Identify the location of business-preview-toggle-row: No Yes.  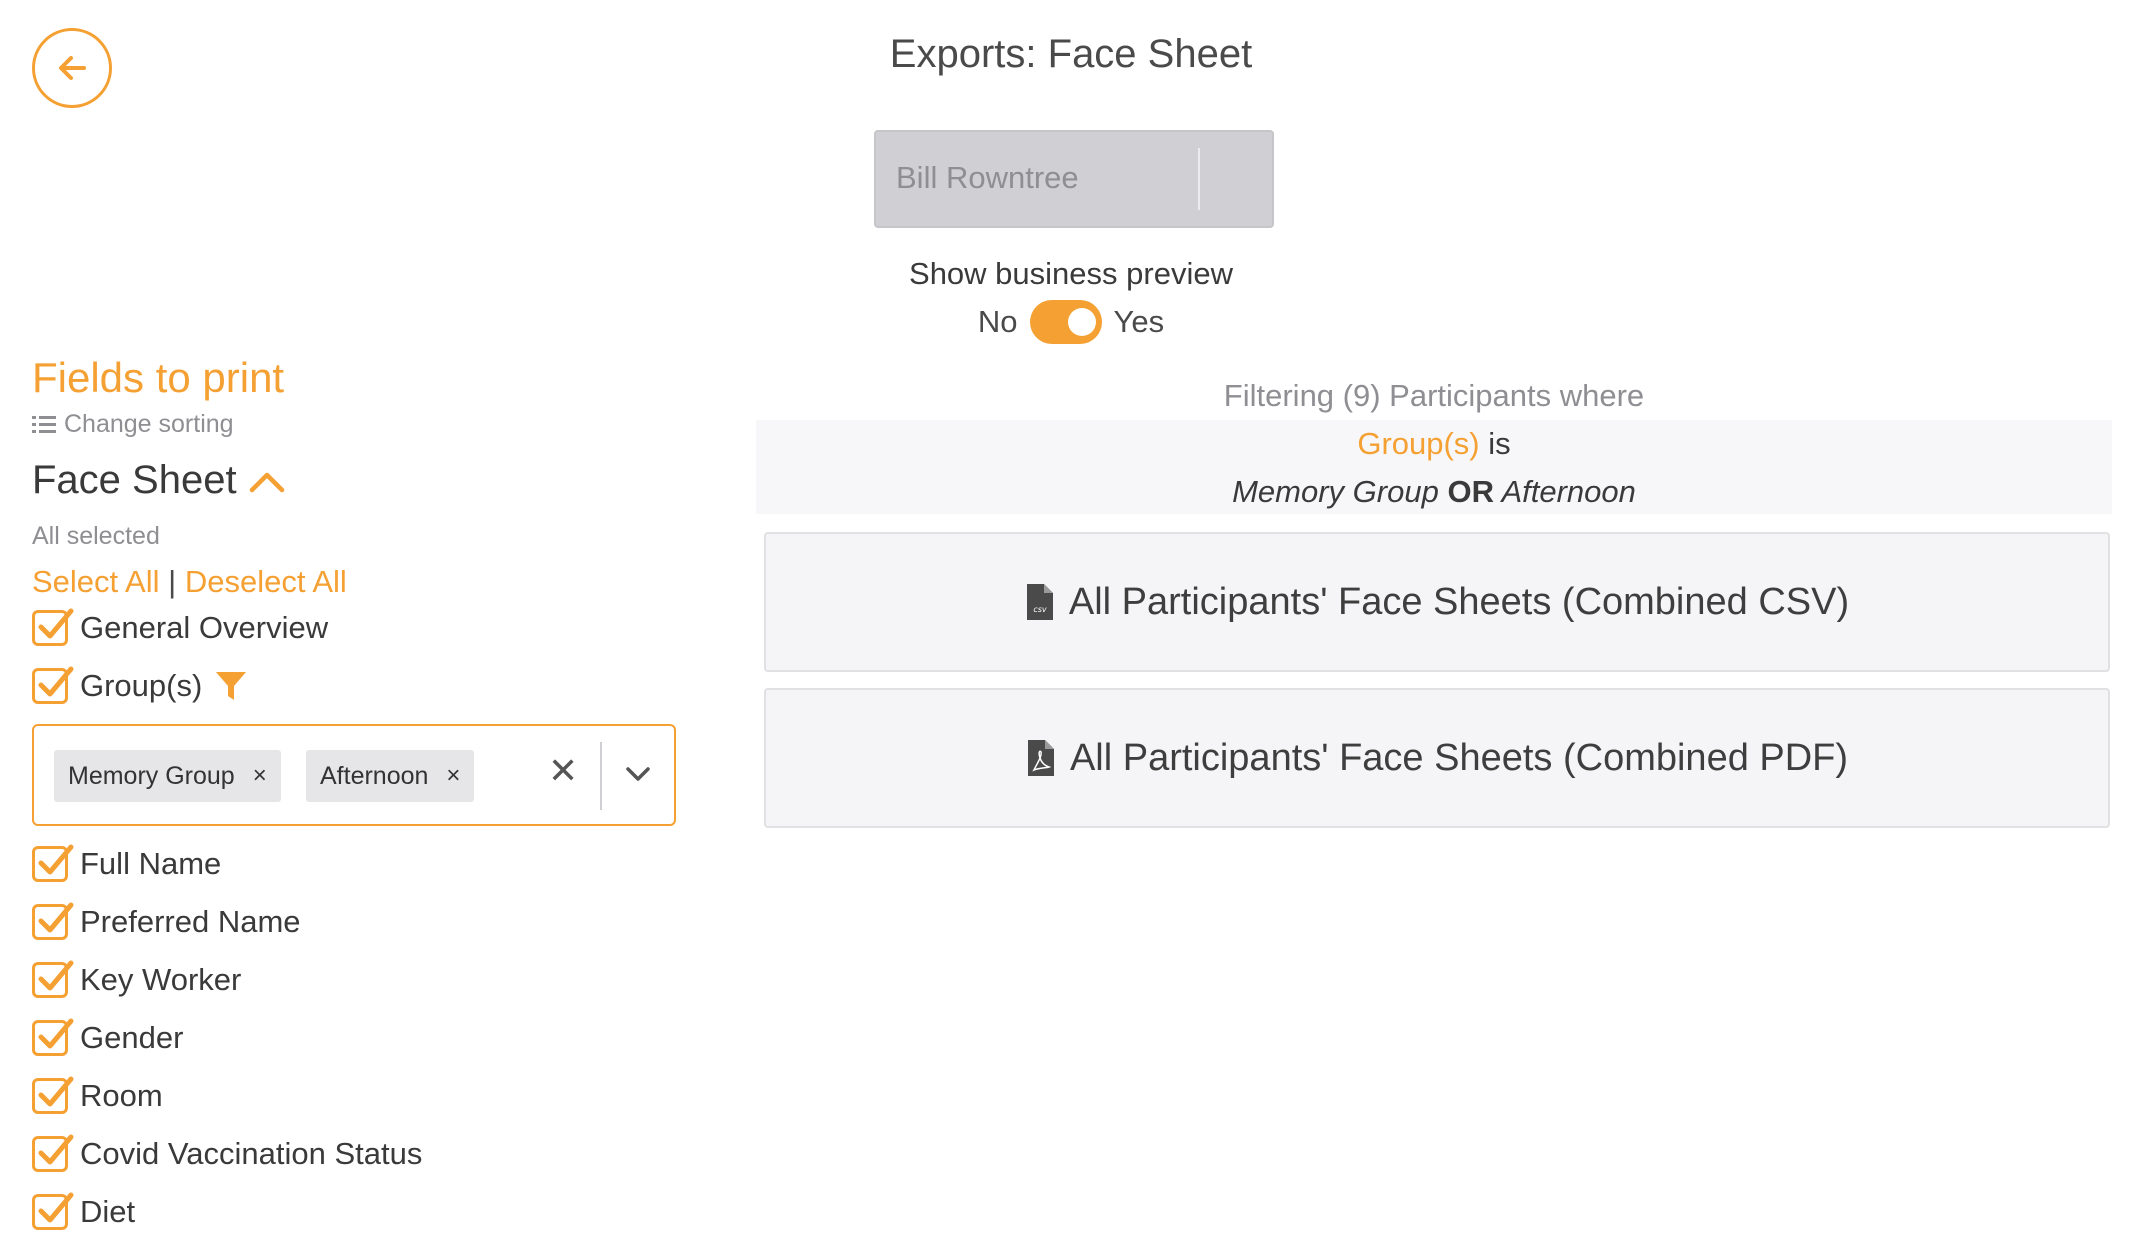
(1071, 322).